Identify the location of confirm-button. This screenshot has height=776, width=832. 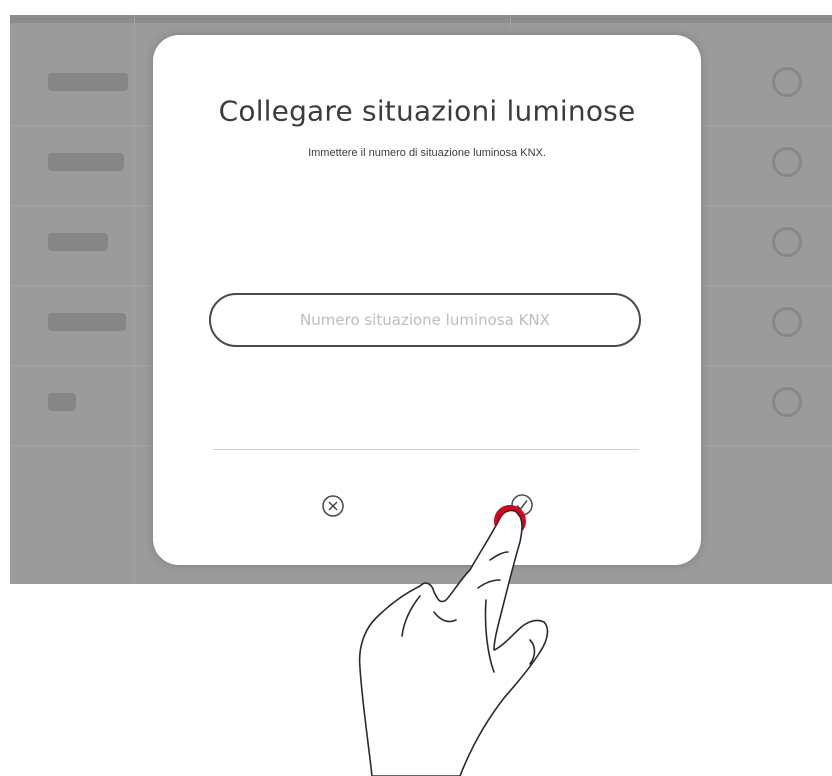
(522, 505).